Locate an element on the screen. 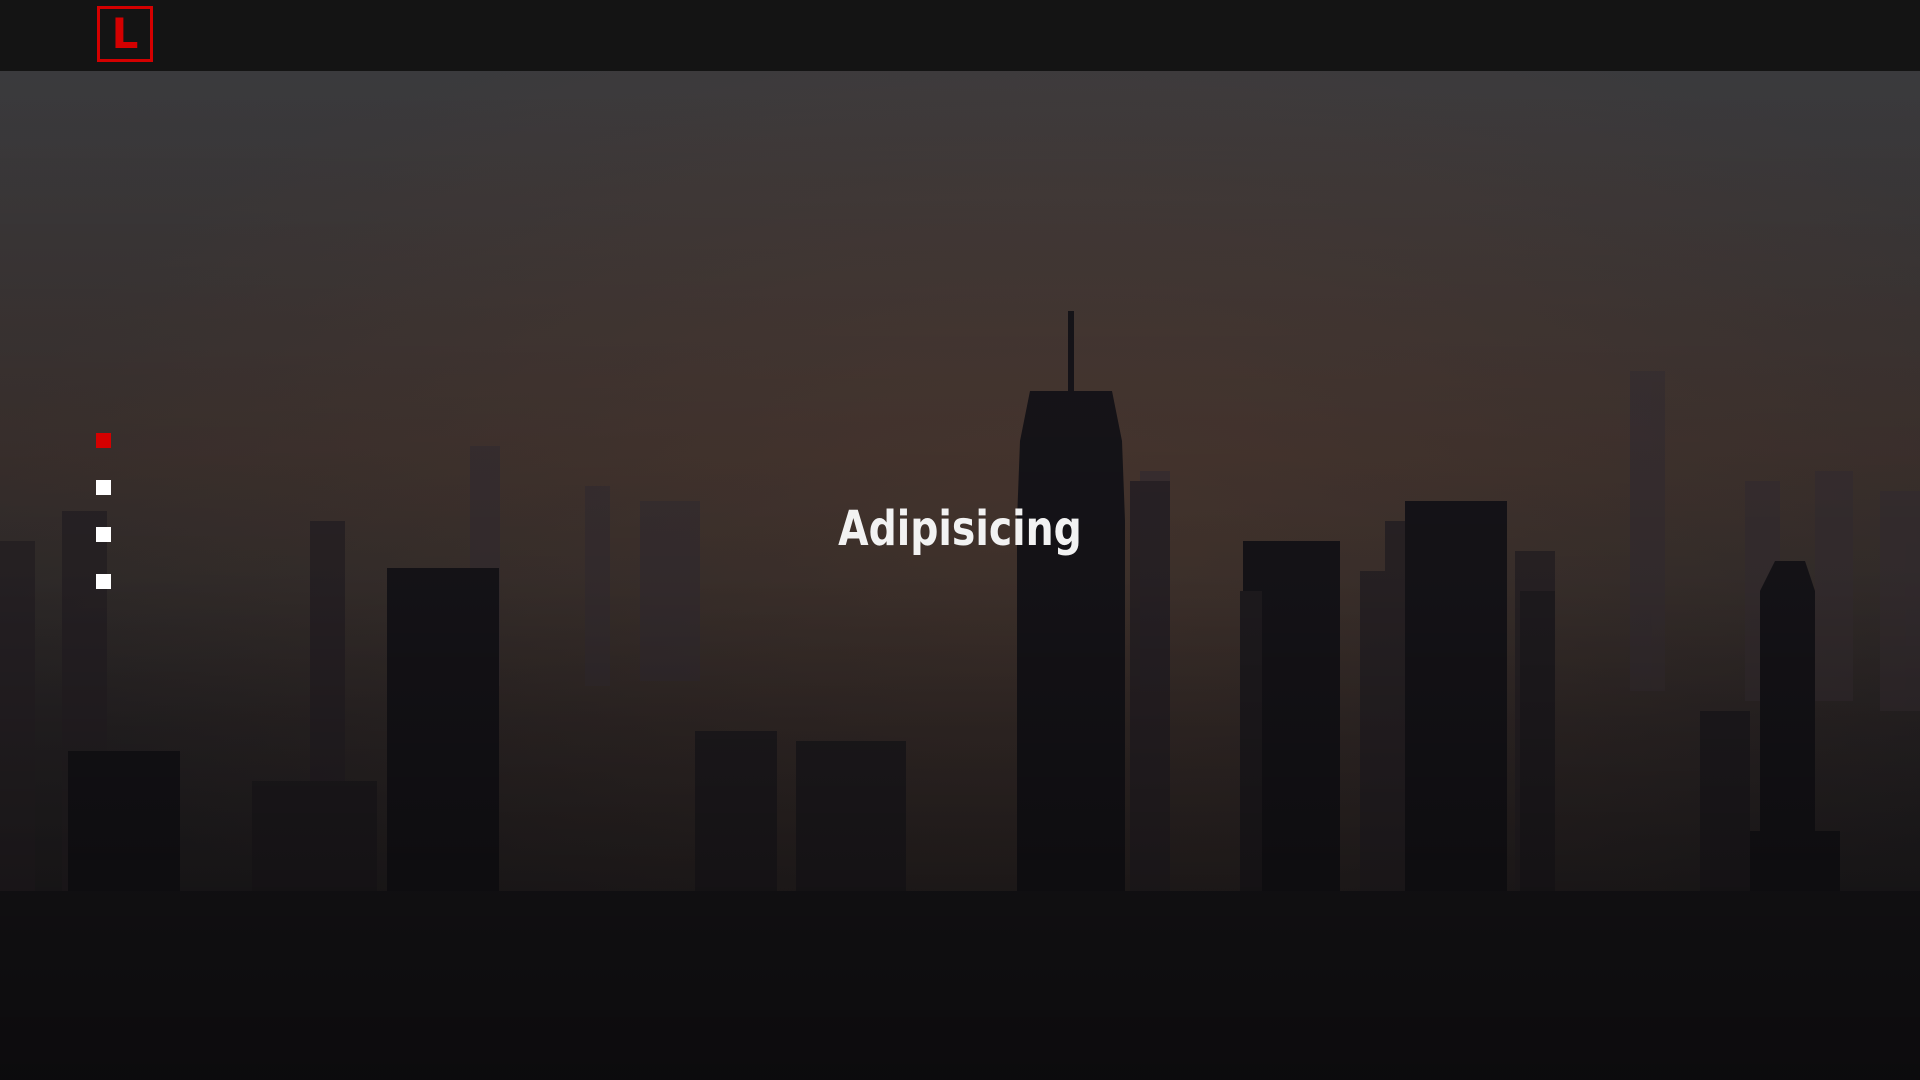 The height and width of the screenshot is (1080, 1920). top-navigation-bar: L is located at coordinates (960, 35).